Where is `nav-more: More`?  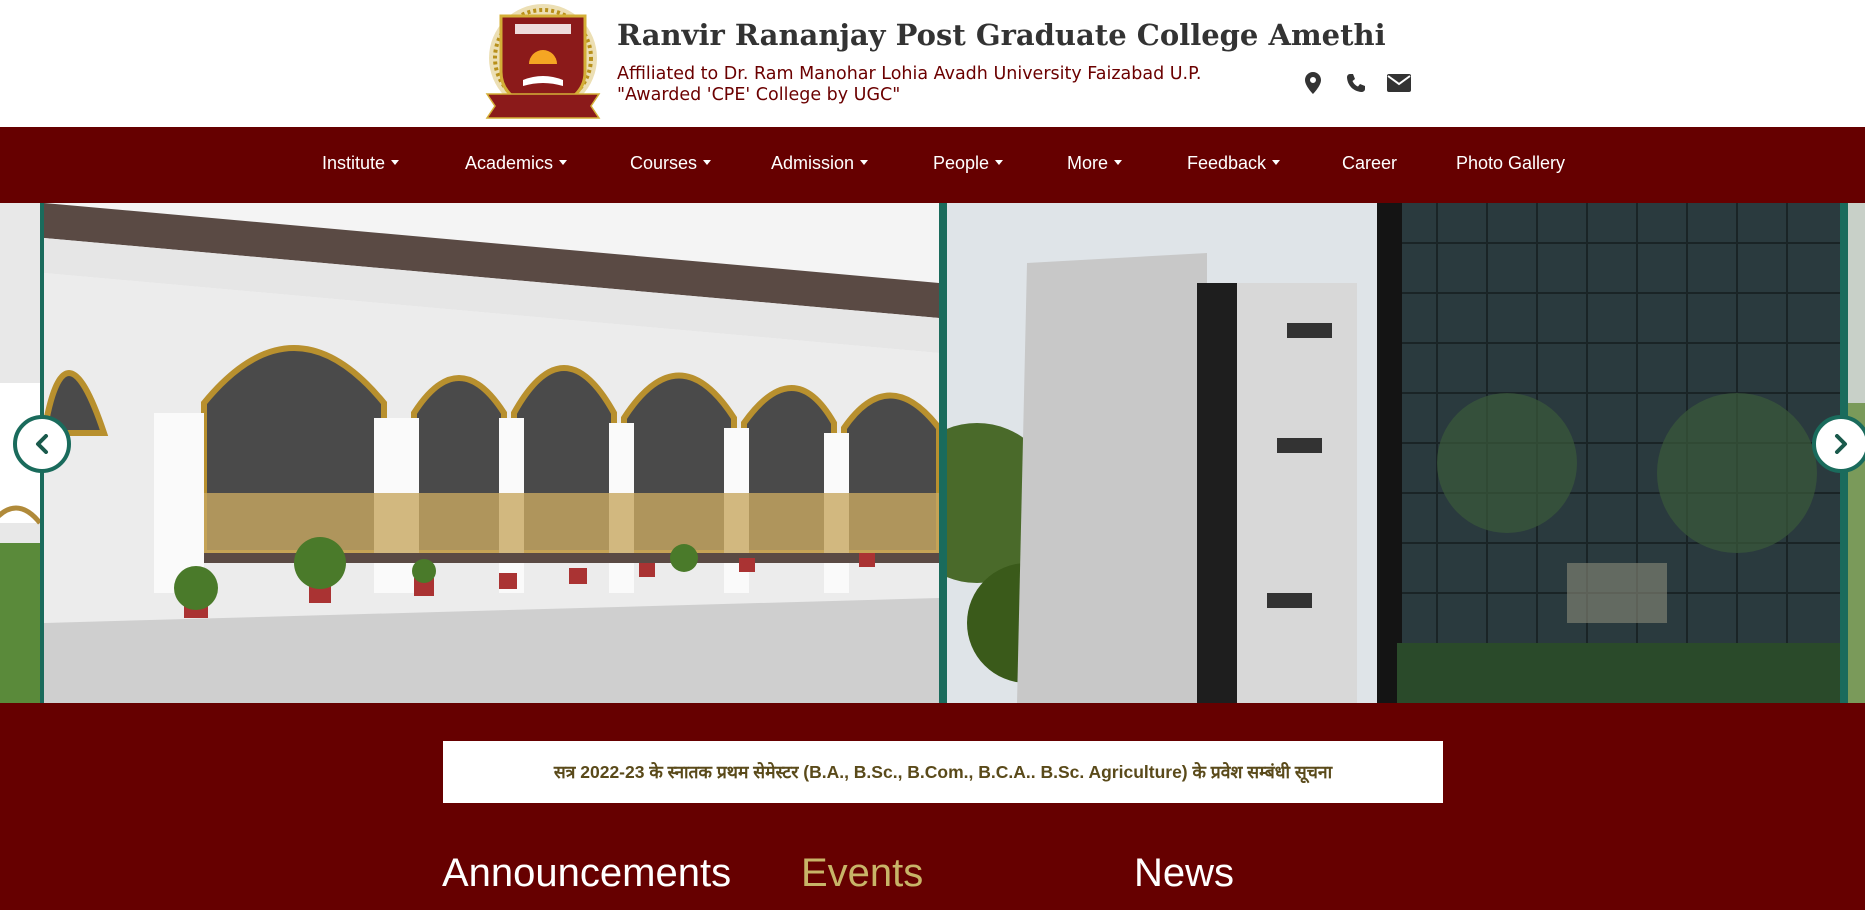 nav-more: More is located at coordinates (1095, 163).